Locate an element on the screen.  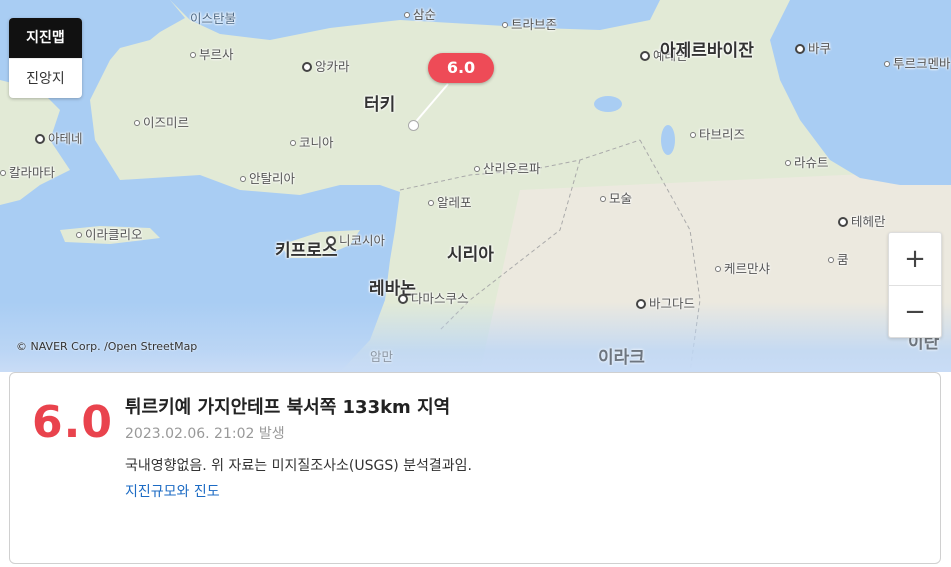
zoom-out-button: − is located at coordinates (915, 312).